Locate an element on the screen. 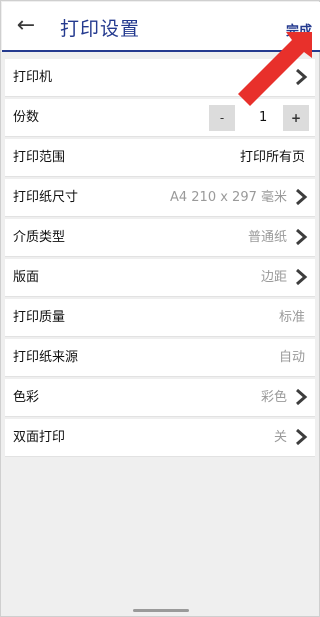  setting-value: 边距 is located at coordinates (273, 277).